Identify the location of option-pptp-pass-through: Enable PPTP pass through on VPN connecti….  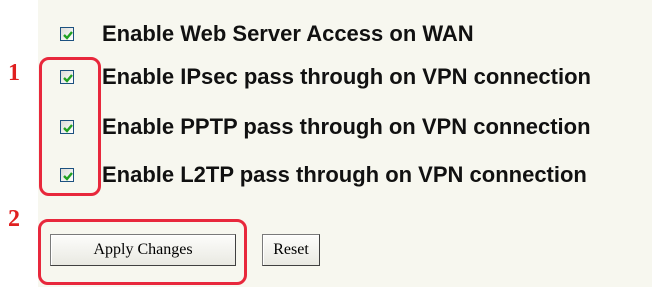
(325, 127).